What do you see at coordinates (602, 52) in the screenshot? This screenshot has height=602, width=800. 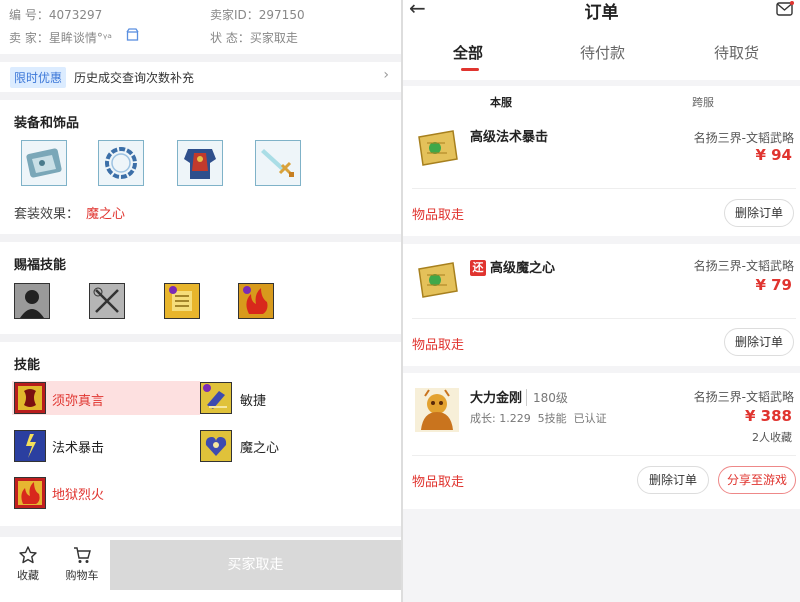 I see `tab-pending-payment: 待付款` at bounding box center [602, 52].